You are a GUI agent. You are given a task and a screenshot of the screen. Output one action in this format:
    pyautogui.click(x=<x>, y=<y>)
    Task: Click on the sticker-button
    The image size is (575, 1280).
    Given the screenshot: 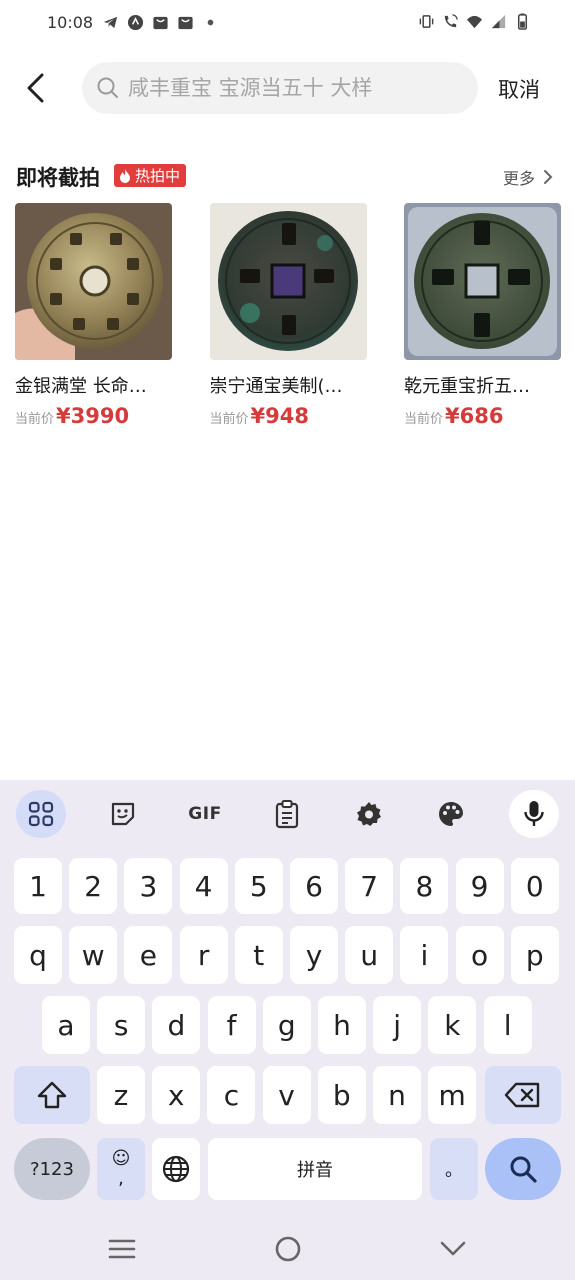 What is the action you would take?
    pyautogui.click(x=123, y=814)
    